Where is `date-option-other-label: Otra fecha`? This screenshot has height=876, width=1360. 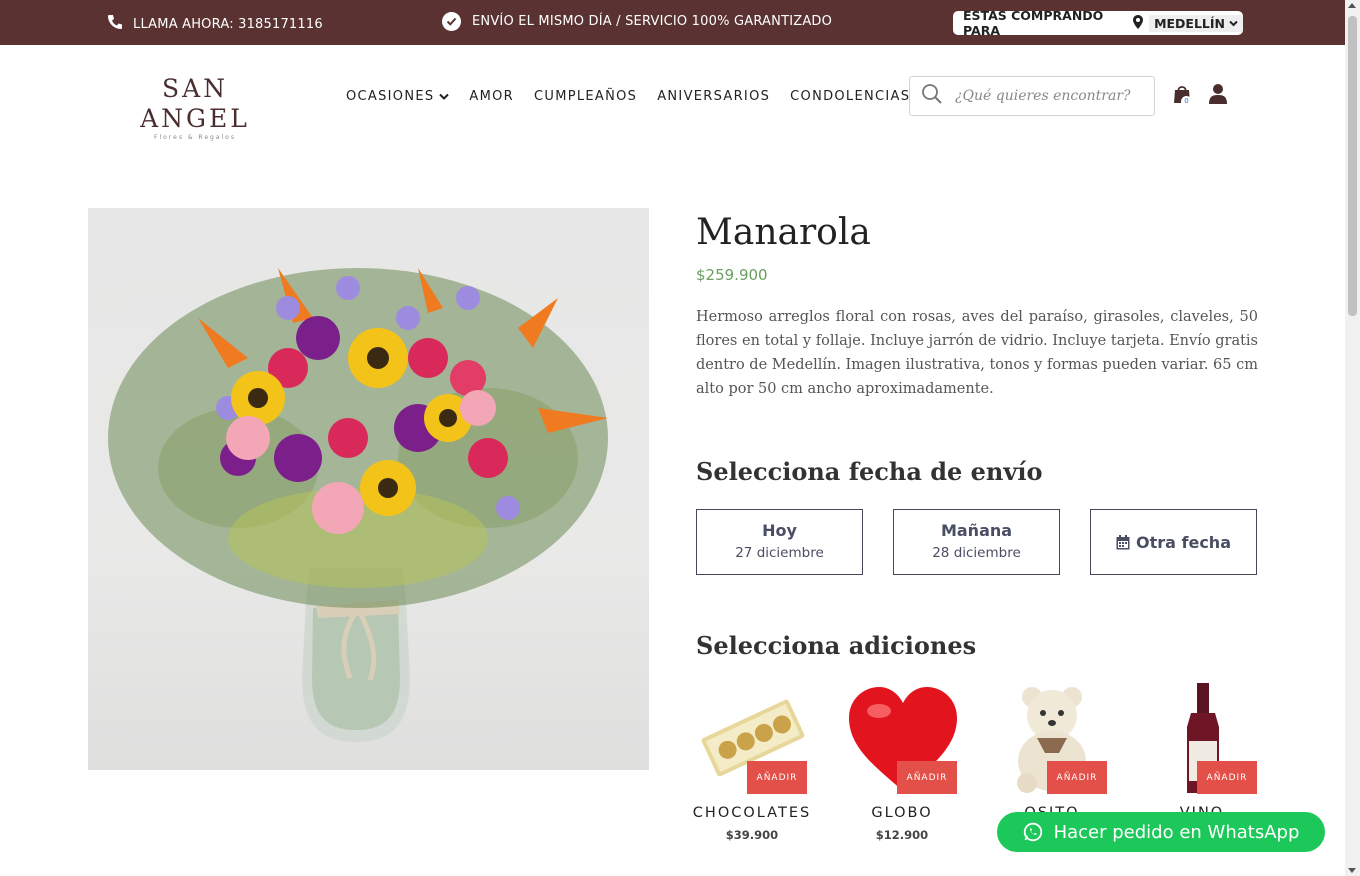 date-option-other-label: Otra fecha is located at coordinates (1183, 542).